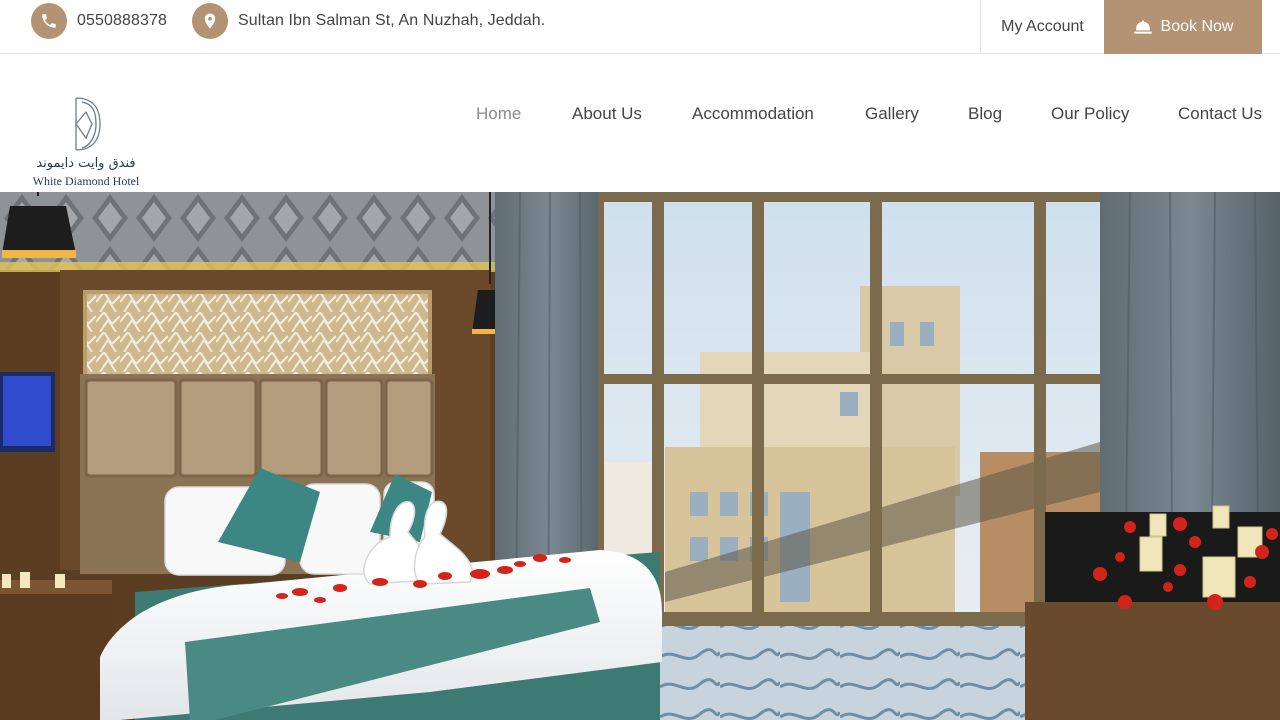 This screenshot has width=1280, height=720. What do you see at coordinates (1090, 117) in the screenshot?
I see `nav-our-policy: Our Policy` at bounding box center [1090, 117].